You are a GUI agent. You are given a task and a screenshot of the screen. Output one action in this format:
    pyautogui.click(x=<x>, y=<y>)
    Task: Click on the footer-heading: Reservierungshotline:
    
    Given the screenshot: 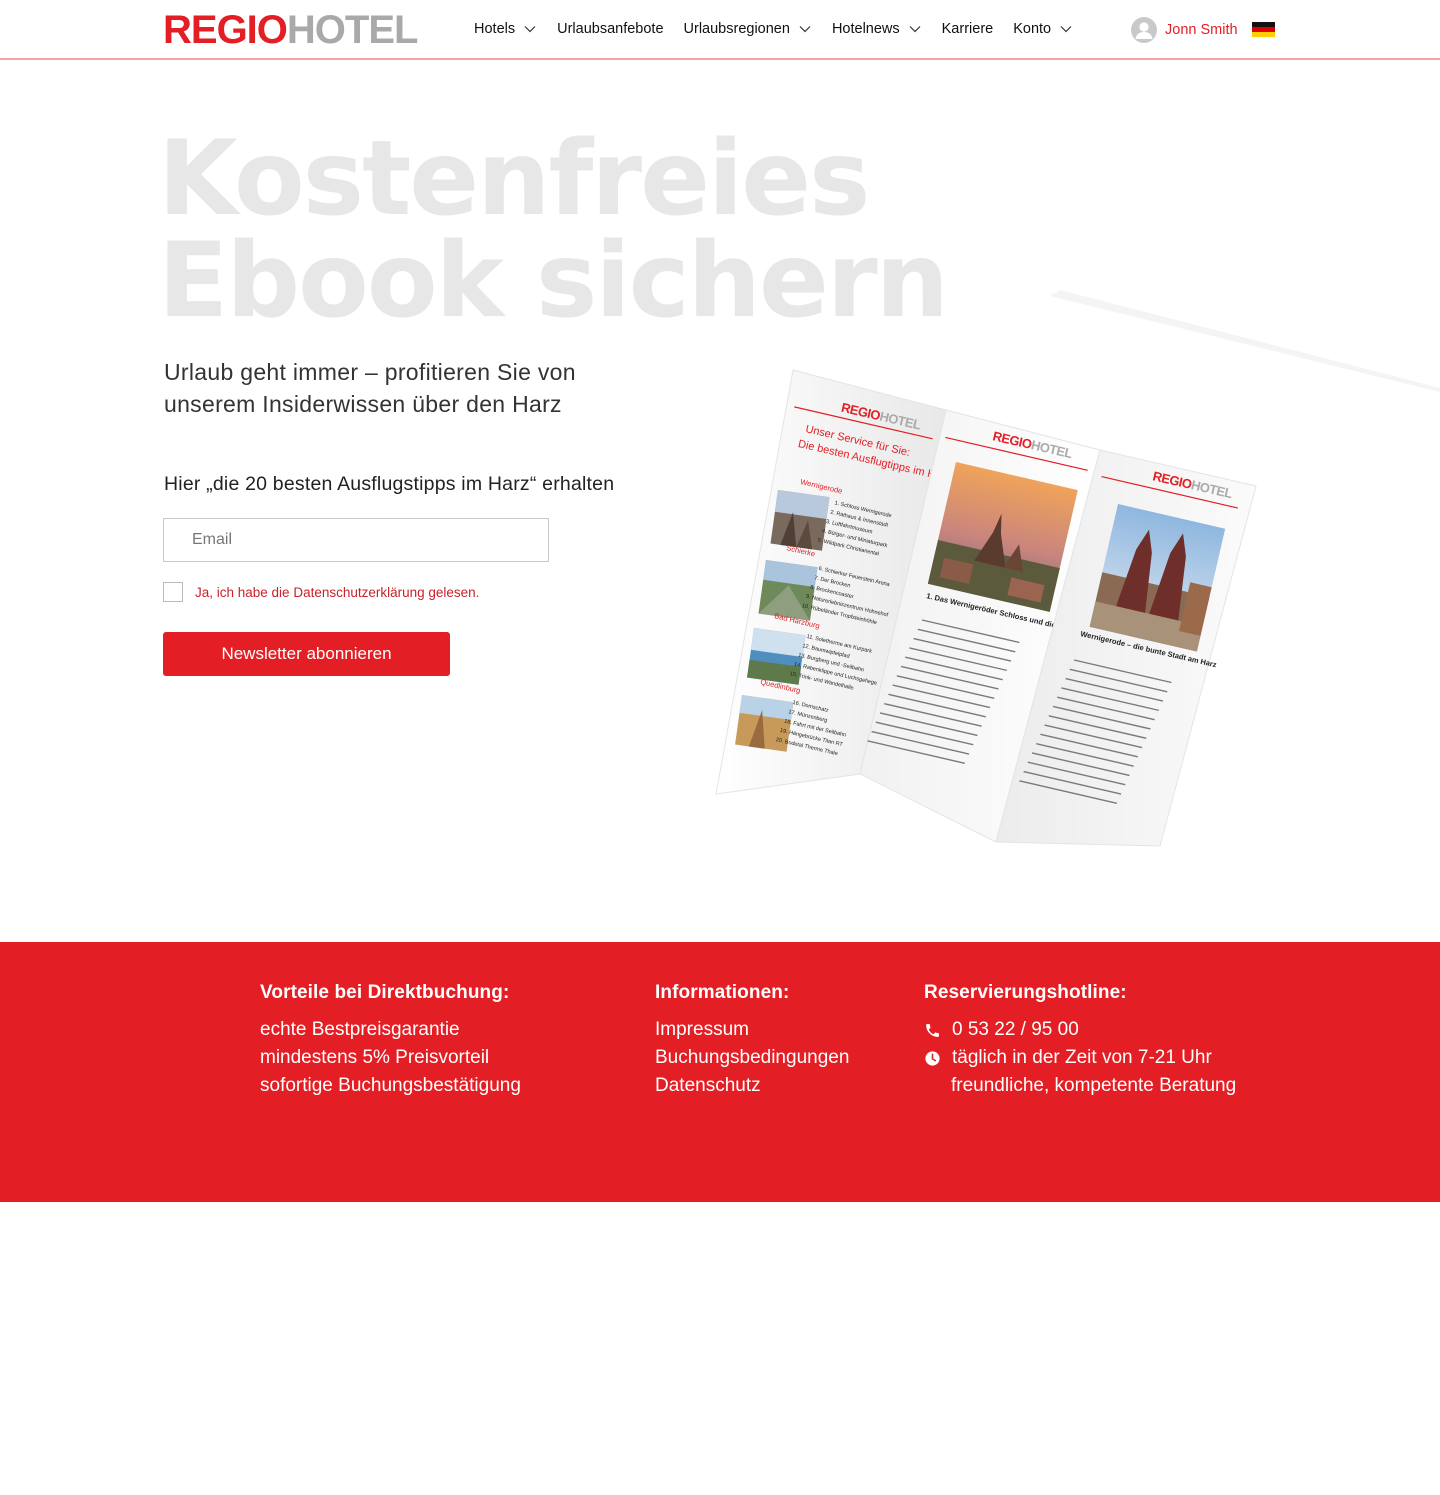 What is the action you would take?
    pyautogui.click(x=1025, y=992)
    